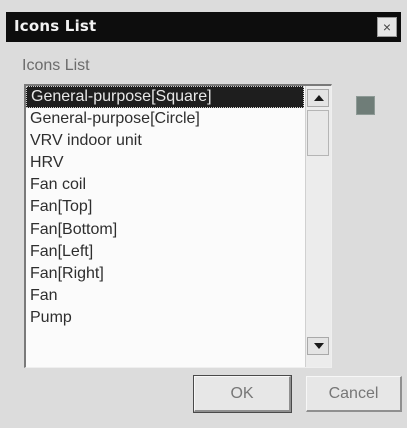 This screenshot has height=428, width=407. What do you see at coordinates (165, 296) in the screenshot?
I see `list-item: Fan` at bounding box center [165, 296].